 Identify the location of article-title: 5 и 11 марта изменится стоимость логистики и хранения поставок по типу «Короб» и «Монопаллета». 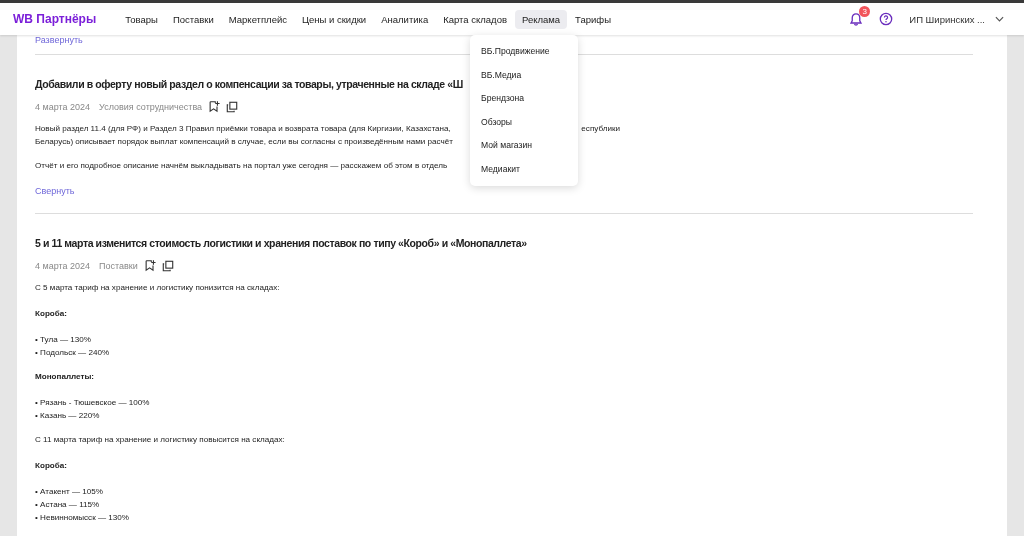
(281, 243).